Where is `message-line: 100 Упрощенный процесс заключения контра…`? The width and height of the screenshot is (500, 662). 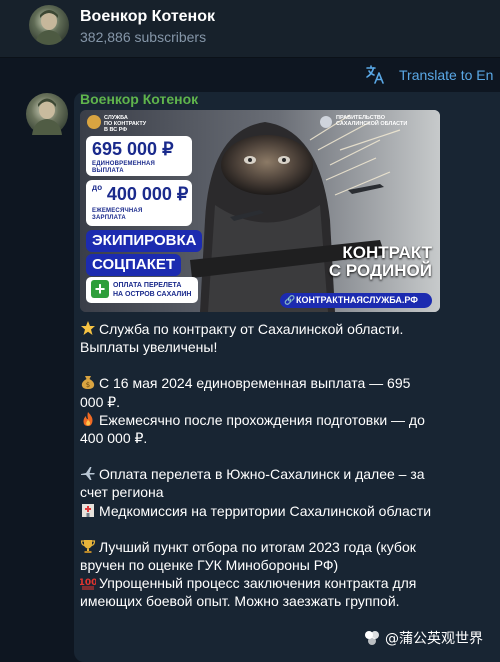
message-line: 100 Упрощенный процесс заключения контра… is located at coordinates (248, 592).